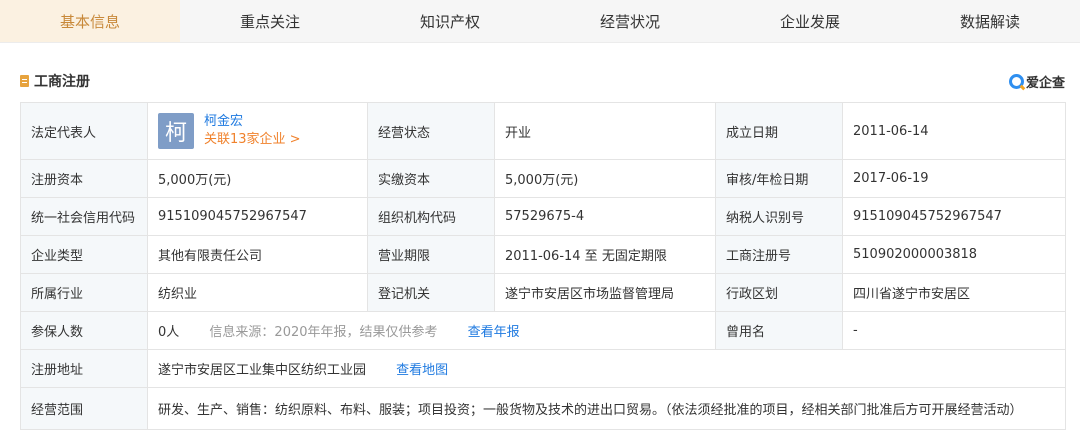  I want to click on op-status-label: 经营状态, so click(431, 131).